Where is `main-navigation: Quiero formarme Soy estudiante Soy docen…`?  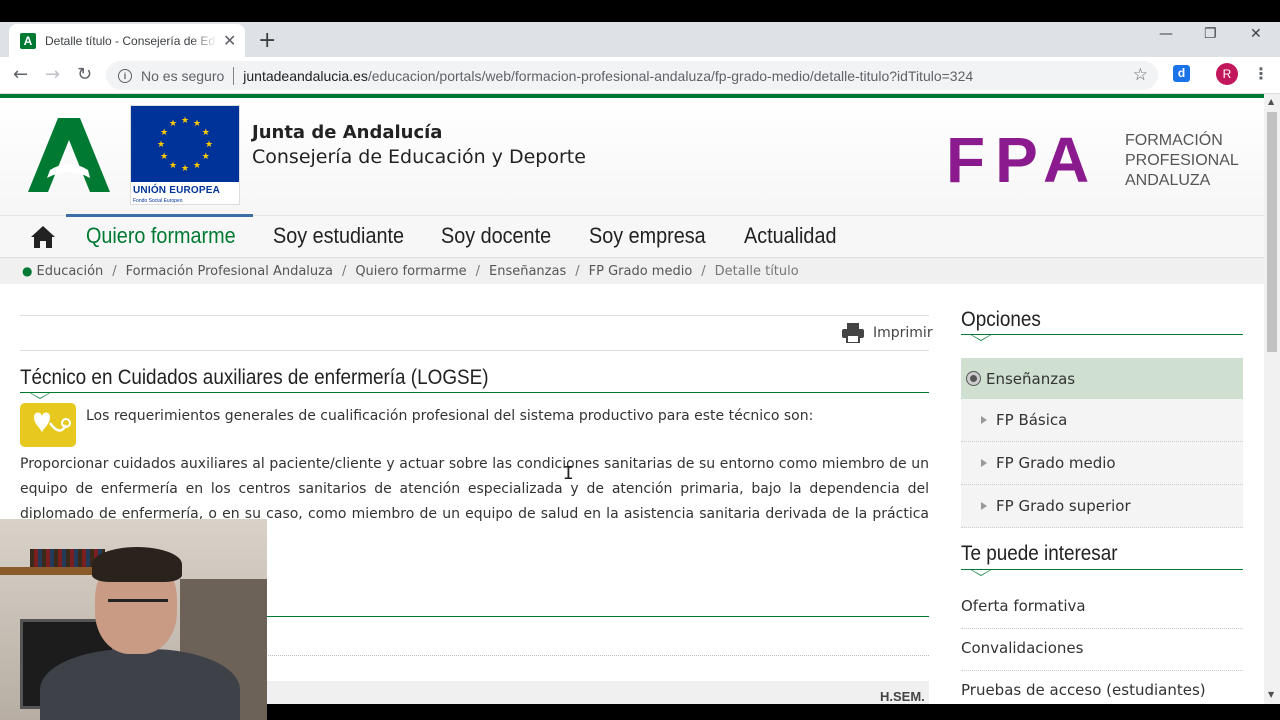 main-navigation: Quiero formarme Soy estudiante Soy docen… is located at coordinates (632, 236).